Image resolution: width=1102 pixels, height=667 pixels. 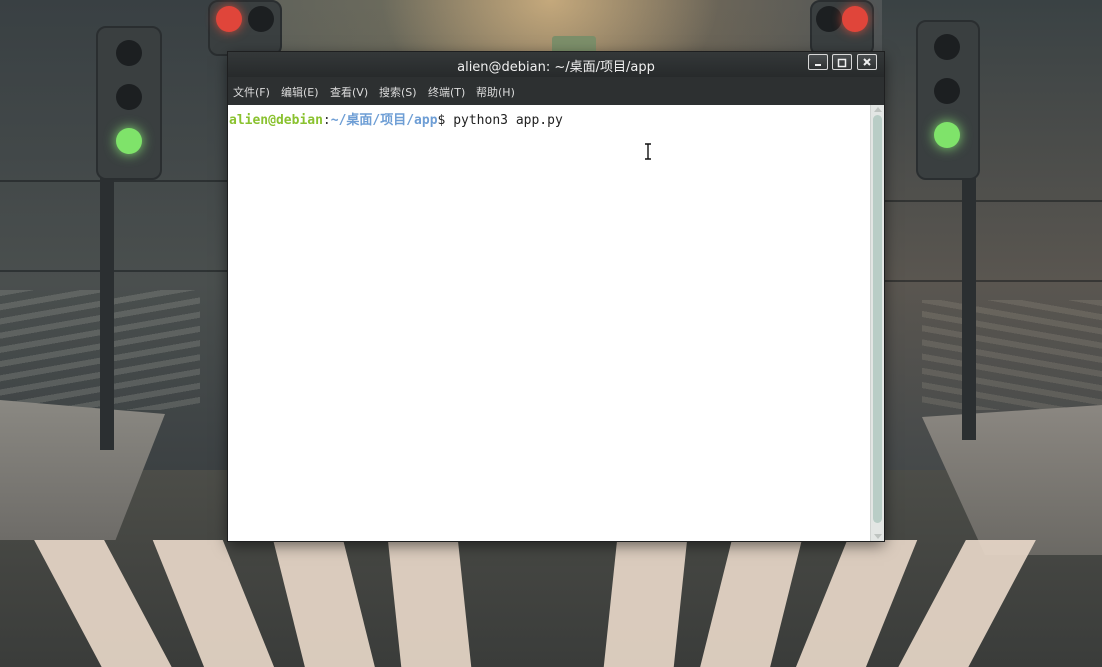 I want to click on menu-edit: 编辑(E), so click(x=300, y=92).